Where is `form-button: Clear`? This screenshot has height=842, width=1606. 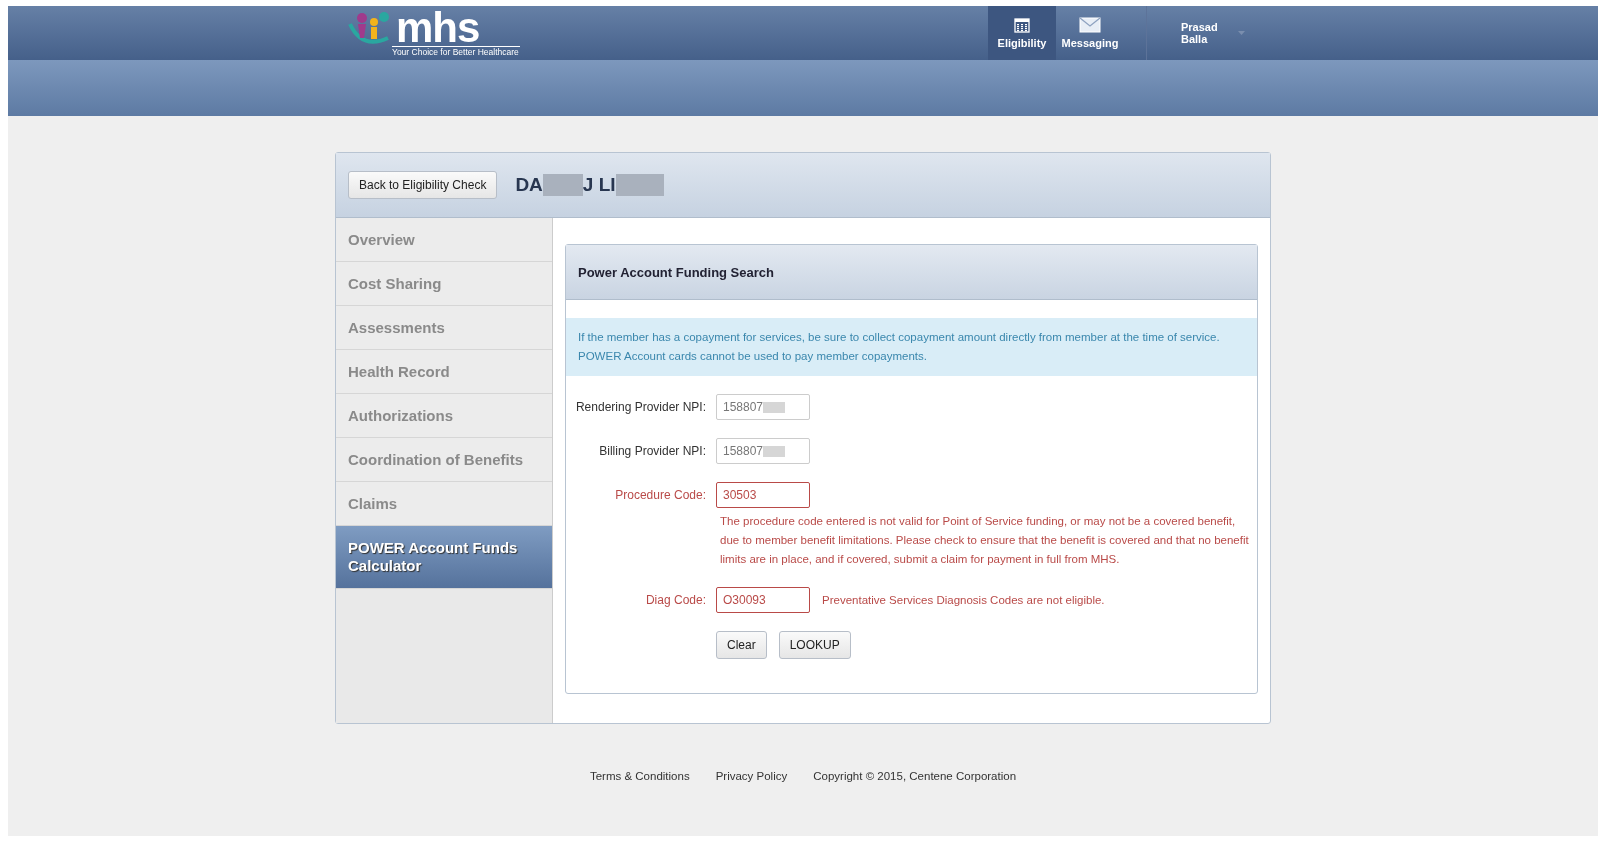
form-button: Clear is located at coordinates (741, 645).